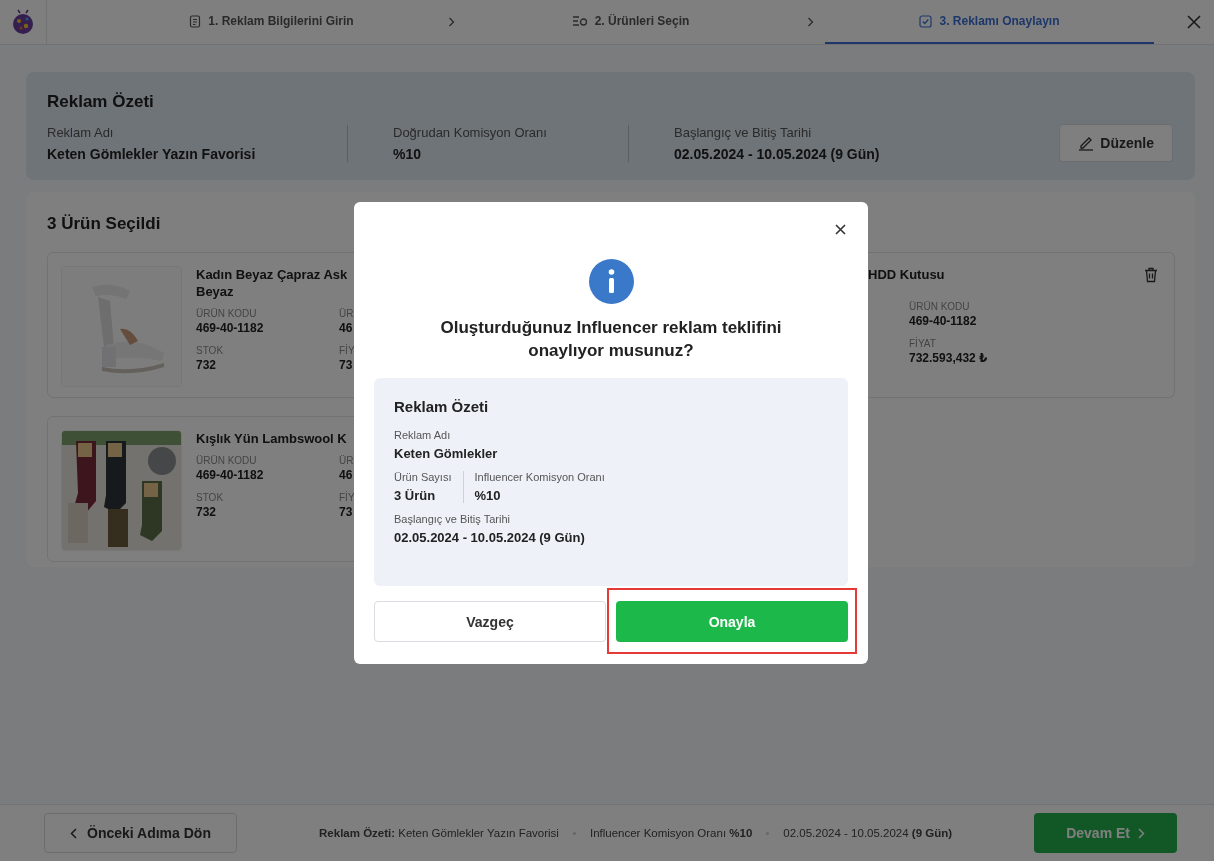 The height and width of the screenshot is (861, 1214). What do you see at coordinates (906, 274) in the screenshot?
I see `product-name: HDD Kutusu` at bounding box center [906, 274].